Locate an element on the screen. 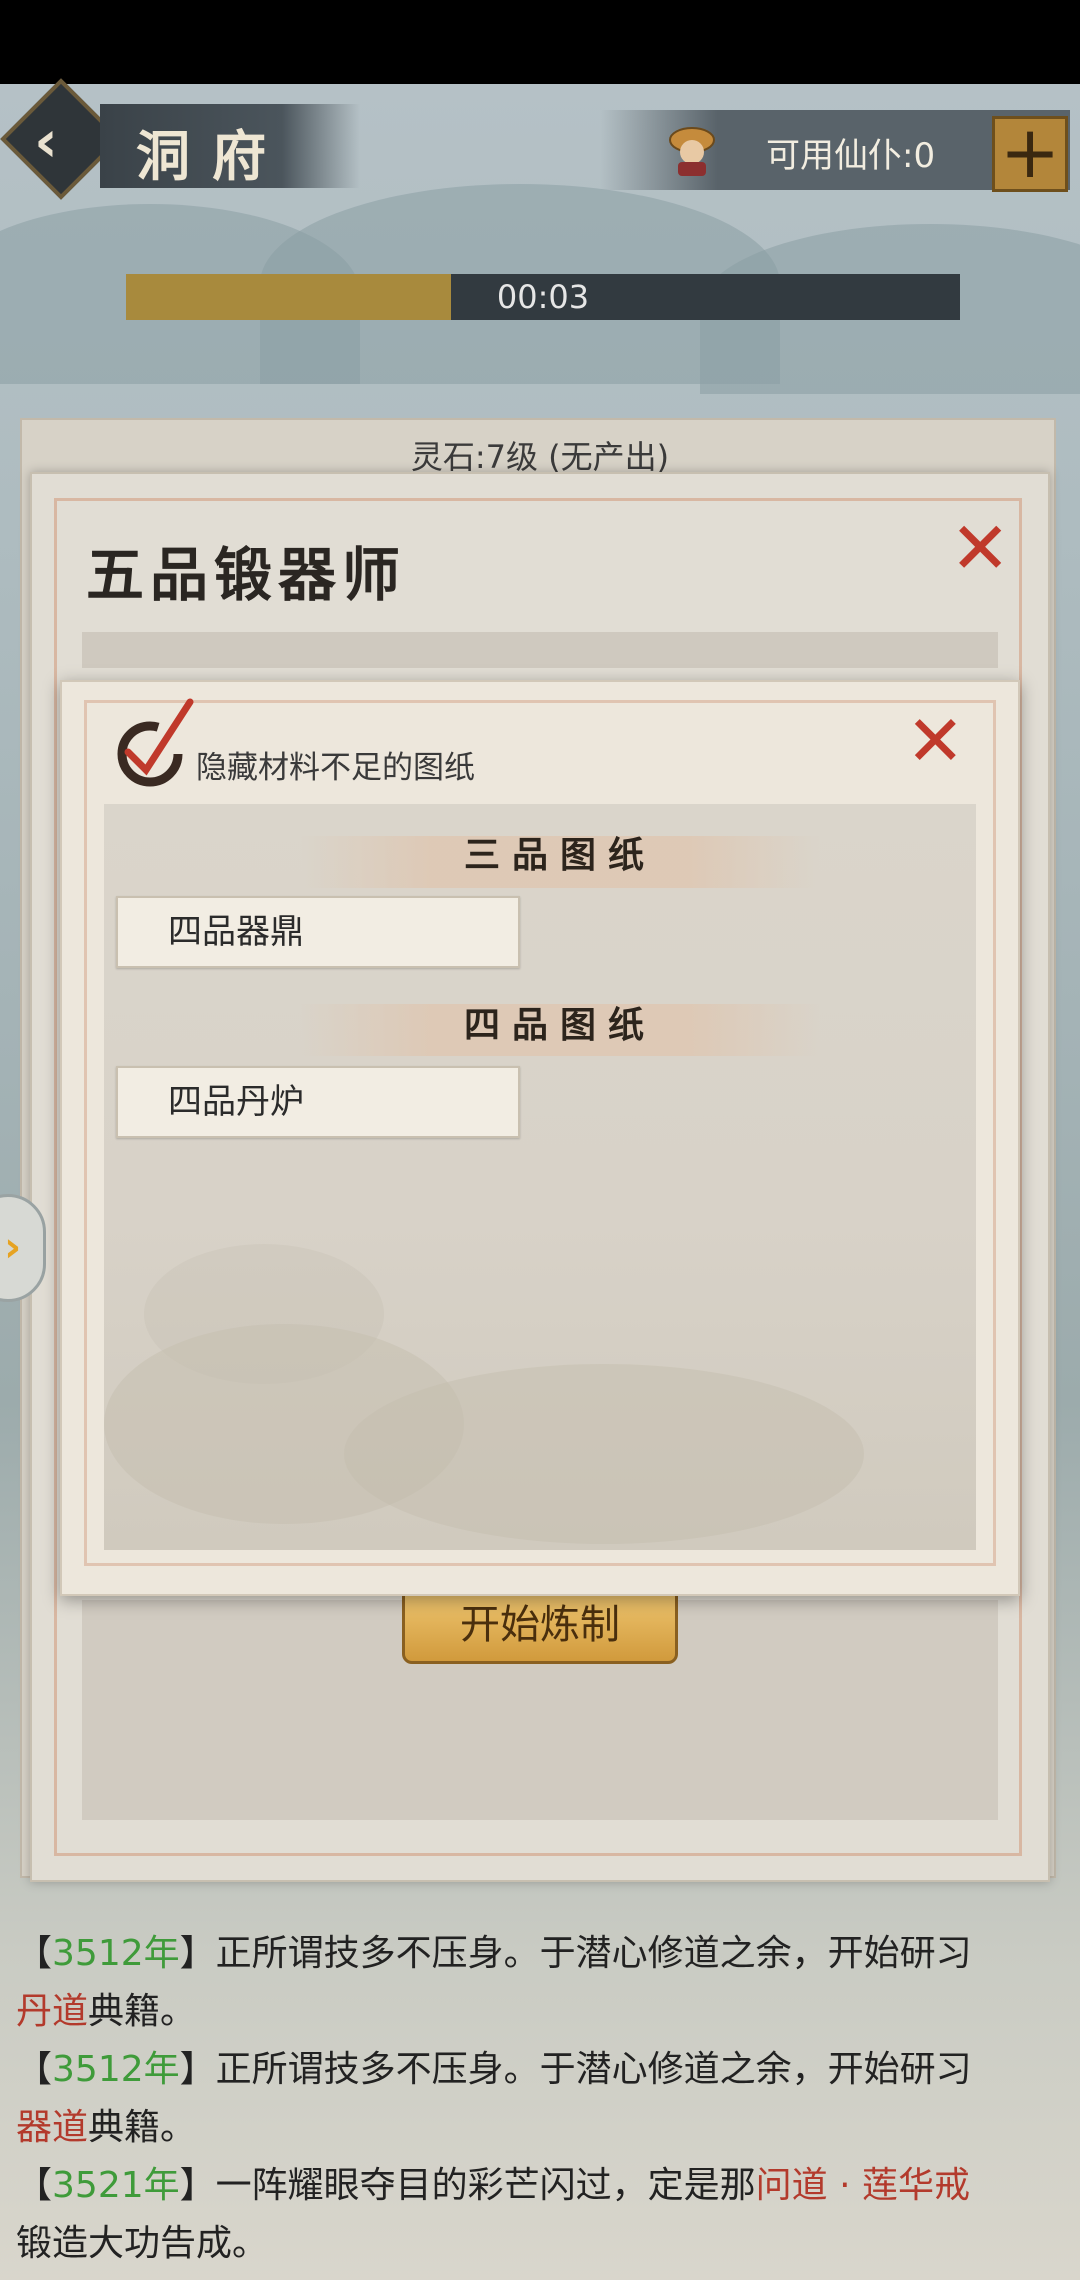 This screenshot has width=1080, height=2280. progress-time: 00:03 is located at coordinates (543, 297).